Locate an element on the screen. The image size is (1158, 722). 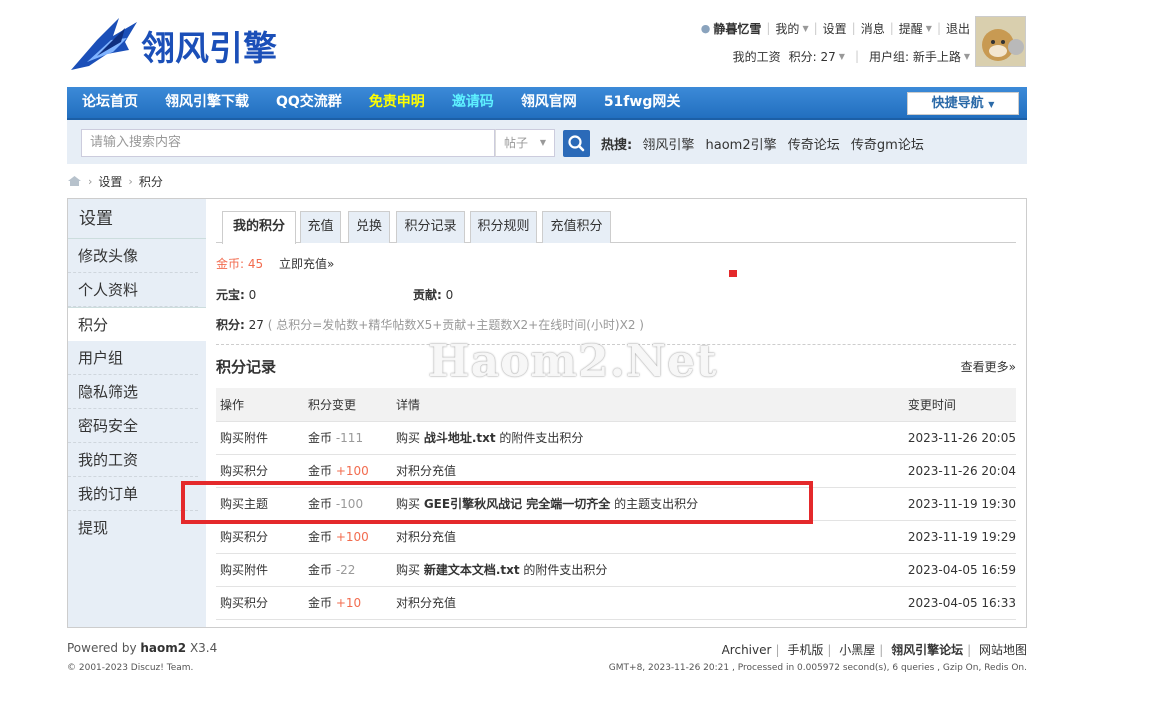
search-icon is located at coordinates (576, 143).